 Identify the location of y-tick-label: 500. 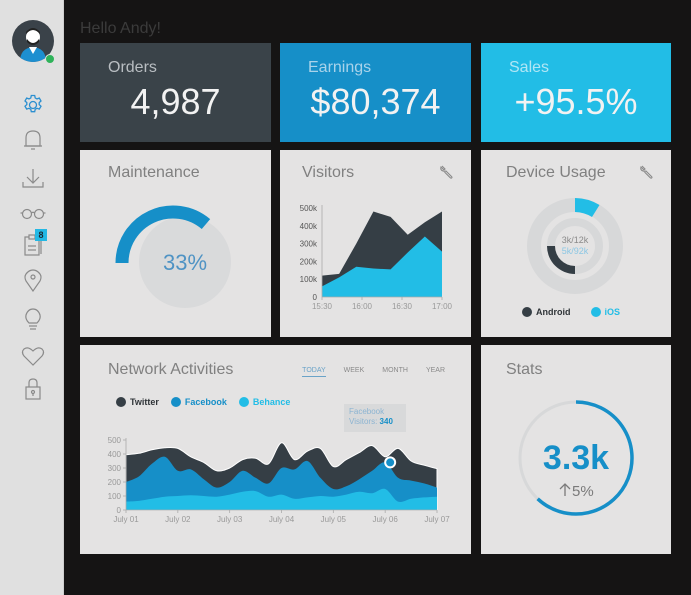
(115, 440).